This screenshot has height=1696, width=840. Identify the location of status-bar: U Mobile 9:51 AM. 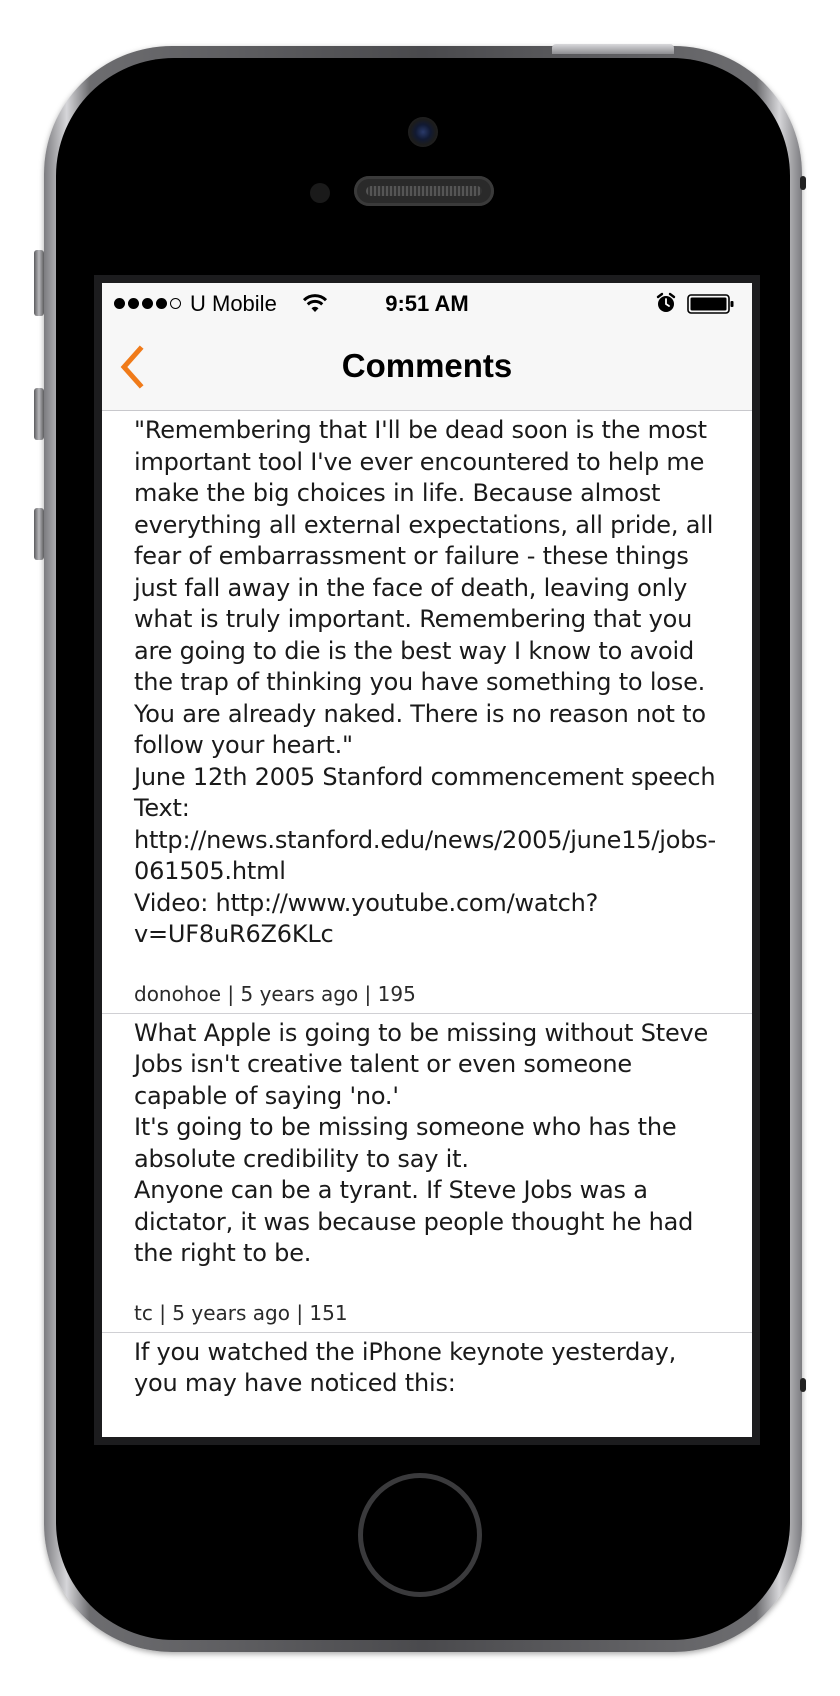
(427, 303).